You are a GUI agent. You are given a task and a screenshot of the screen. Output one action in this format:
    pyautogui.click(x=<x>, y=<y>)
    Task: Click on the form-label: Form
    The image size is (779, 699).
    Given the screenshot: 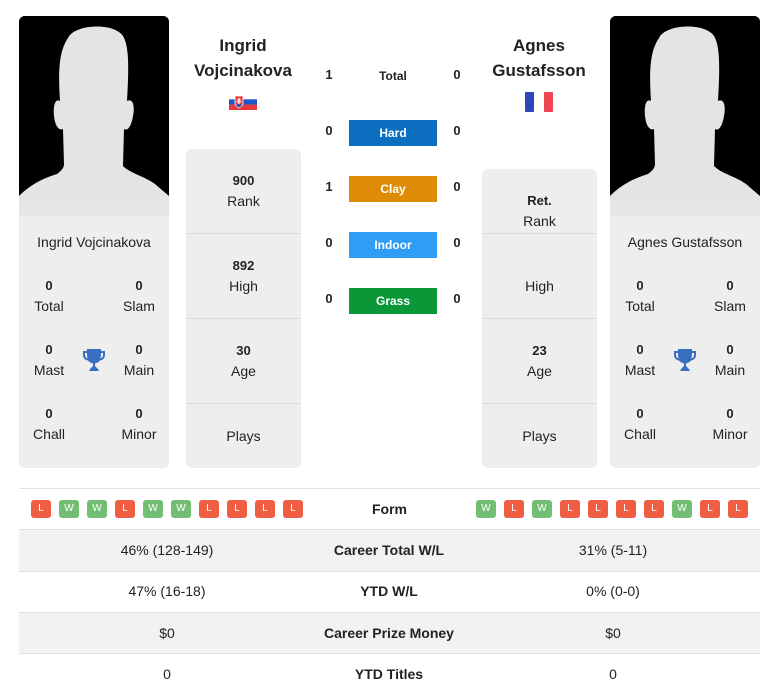 What is the action you would take?
    pyautogui.click(x=389, y=509)
    